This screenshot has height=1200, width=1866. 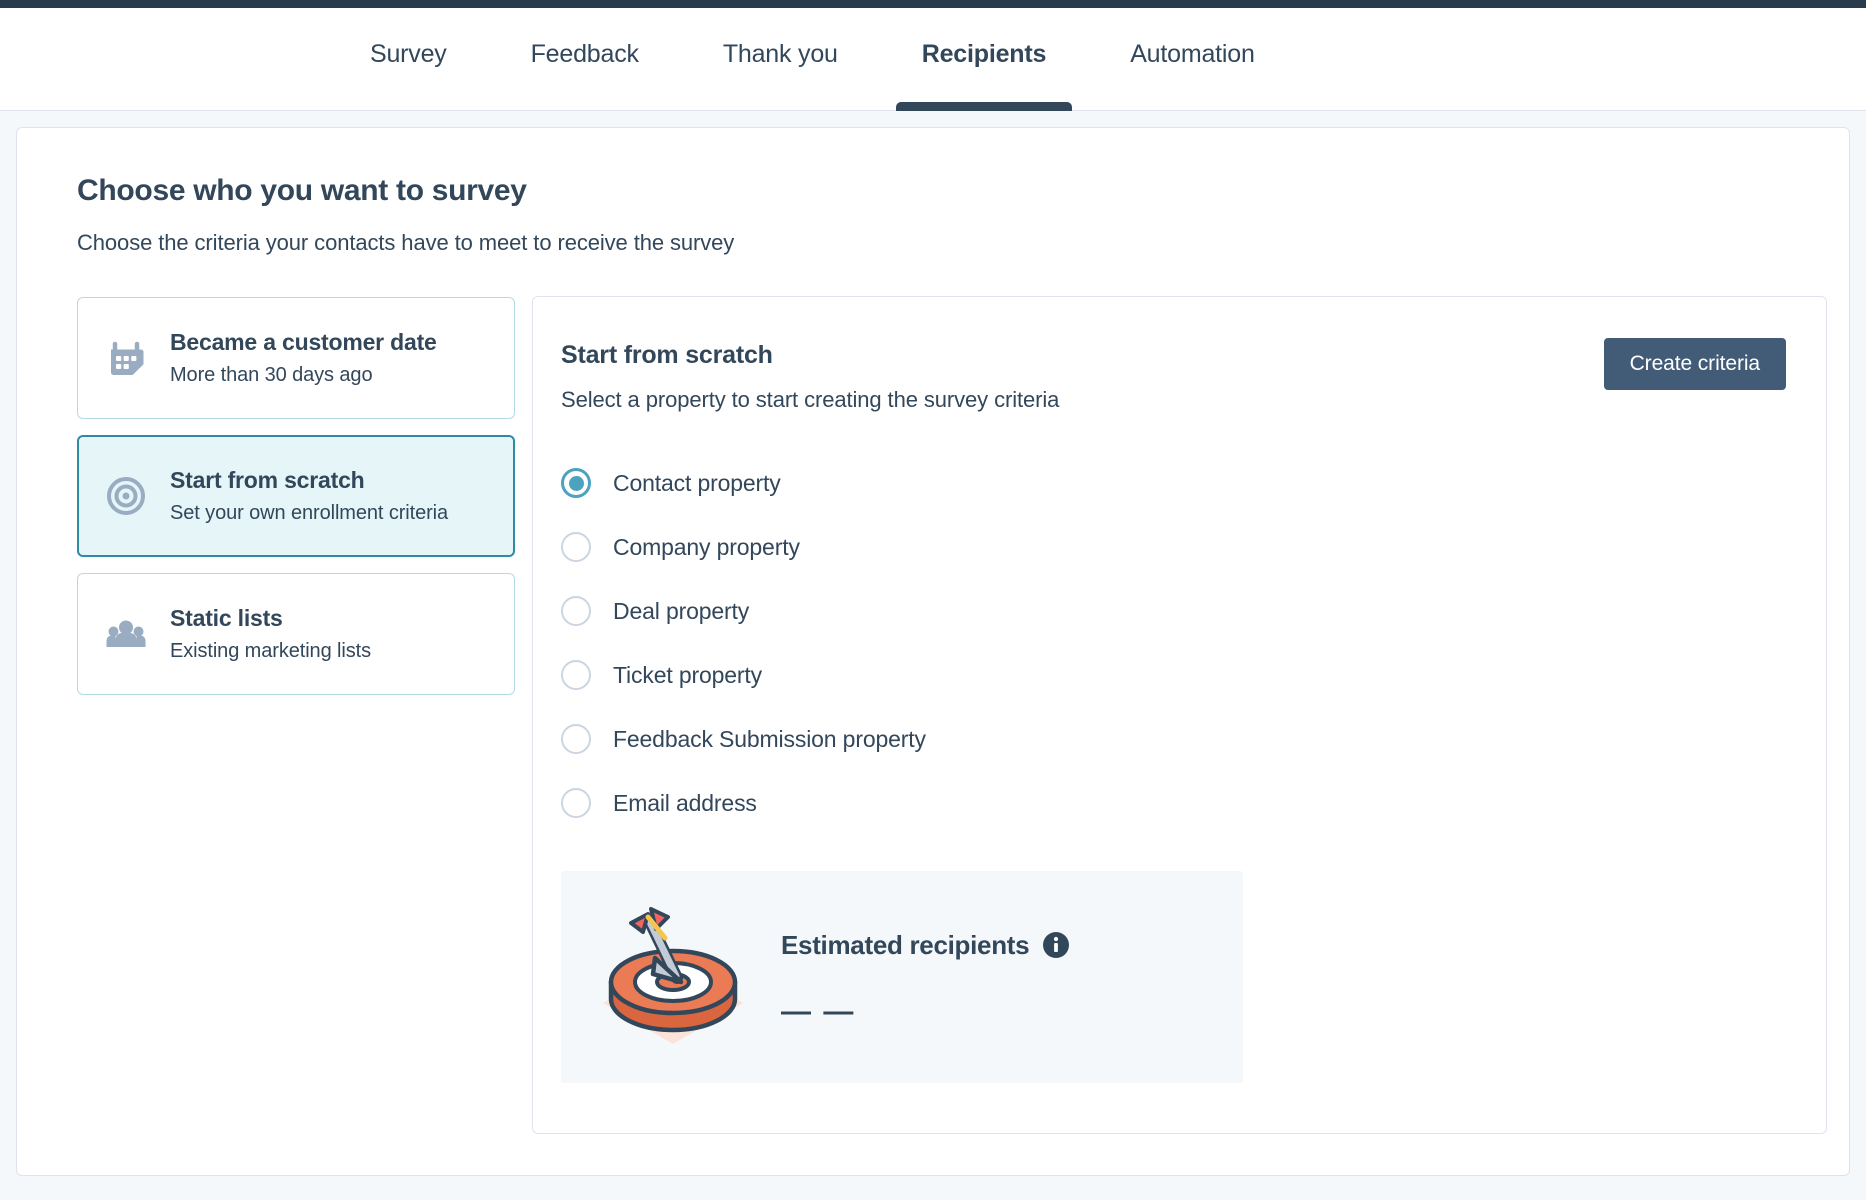 I want to click on tab-thank-you: Thank you, so click(x=780, y=59).